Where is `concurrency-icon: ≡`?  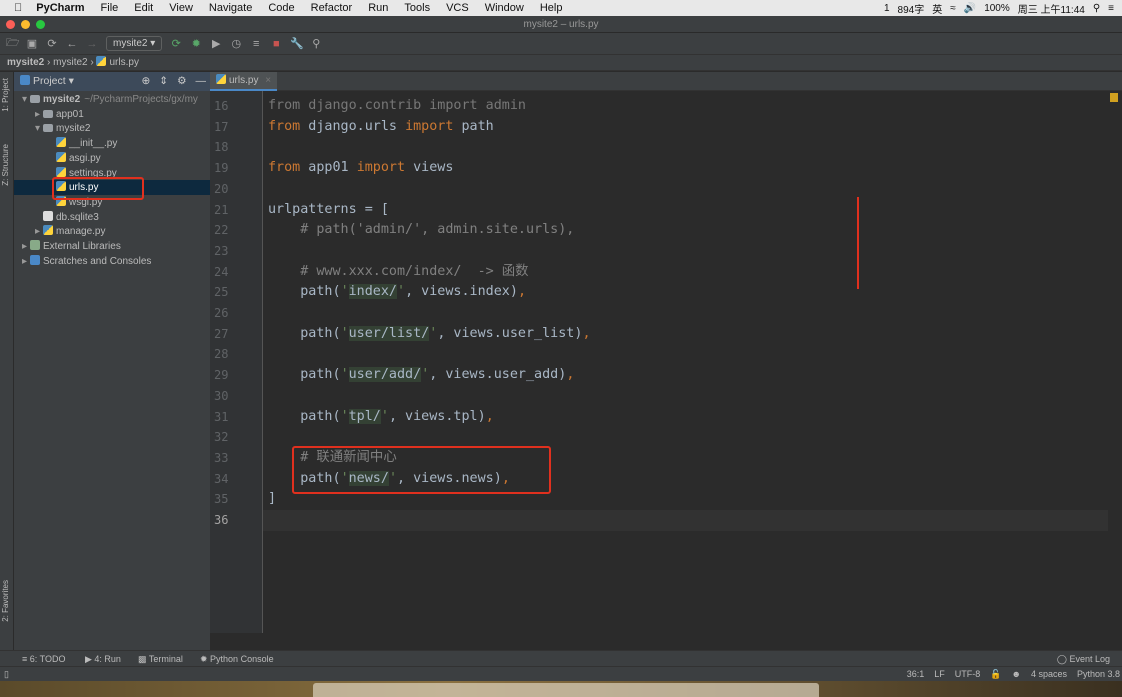
concurrency-icon: ≡ is located at coordinates (256, 44).